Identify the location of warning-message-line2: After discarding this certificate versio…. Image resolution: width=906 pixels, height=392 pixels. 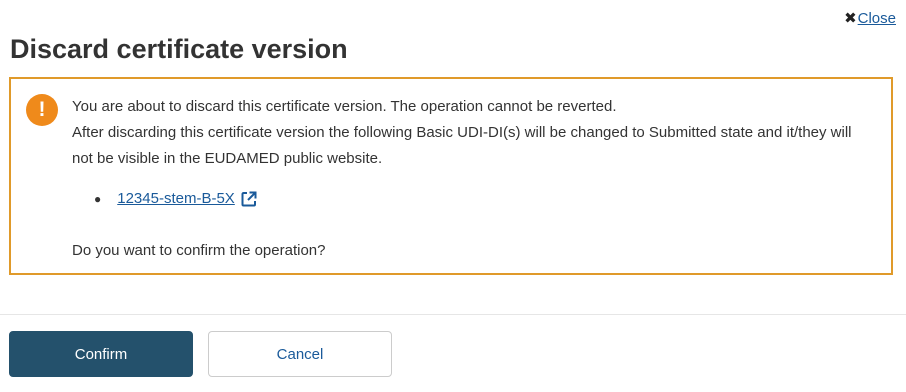
(462, 145).